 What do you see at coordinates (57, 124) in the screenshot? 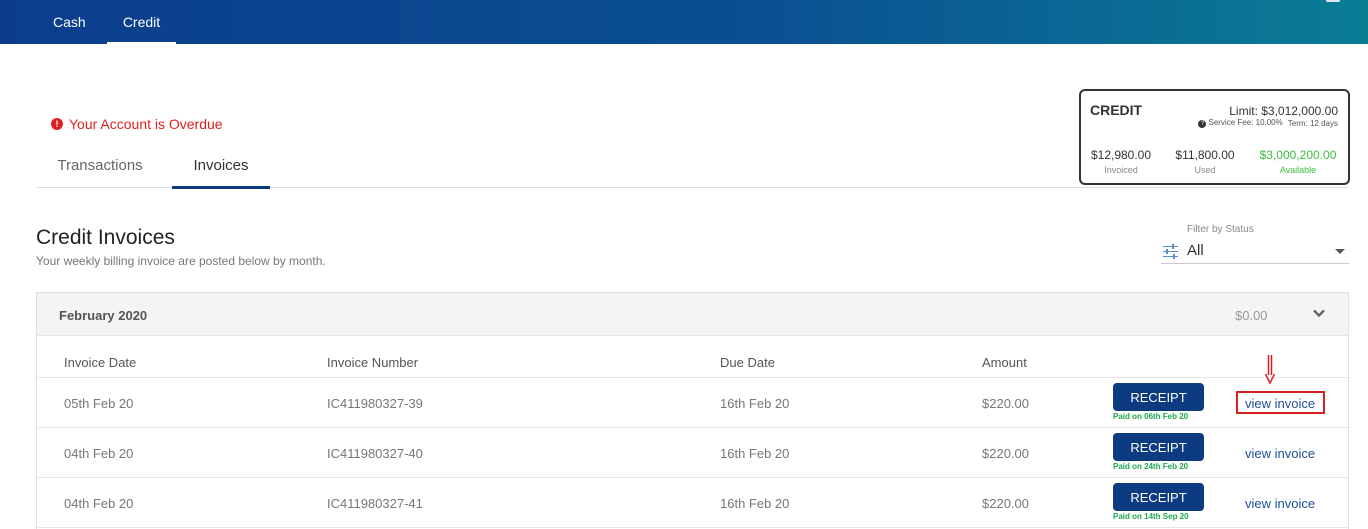
I see `alert-circle-icon: !` at bounding box center [57, 124].